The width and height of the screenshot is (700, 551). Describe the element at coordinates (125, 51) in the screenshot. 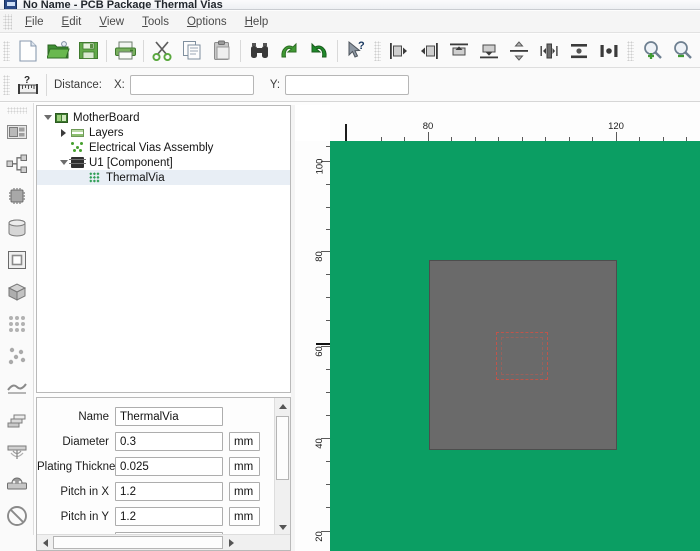

I see `print-icon` at that location.